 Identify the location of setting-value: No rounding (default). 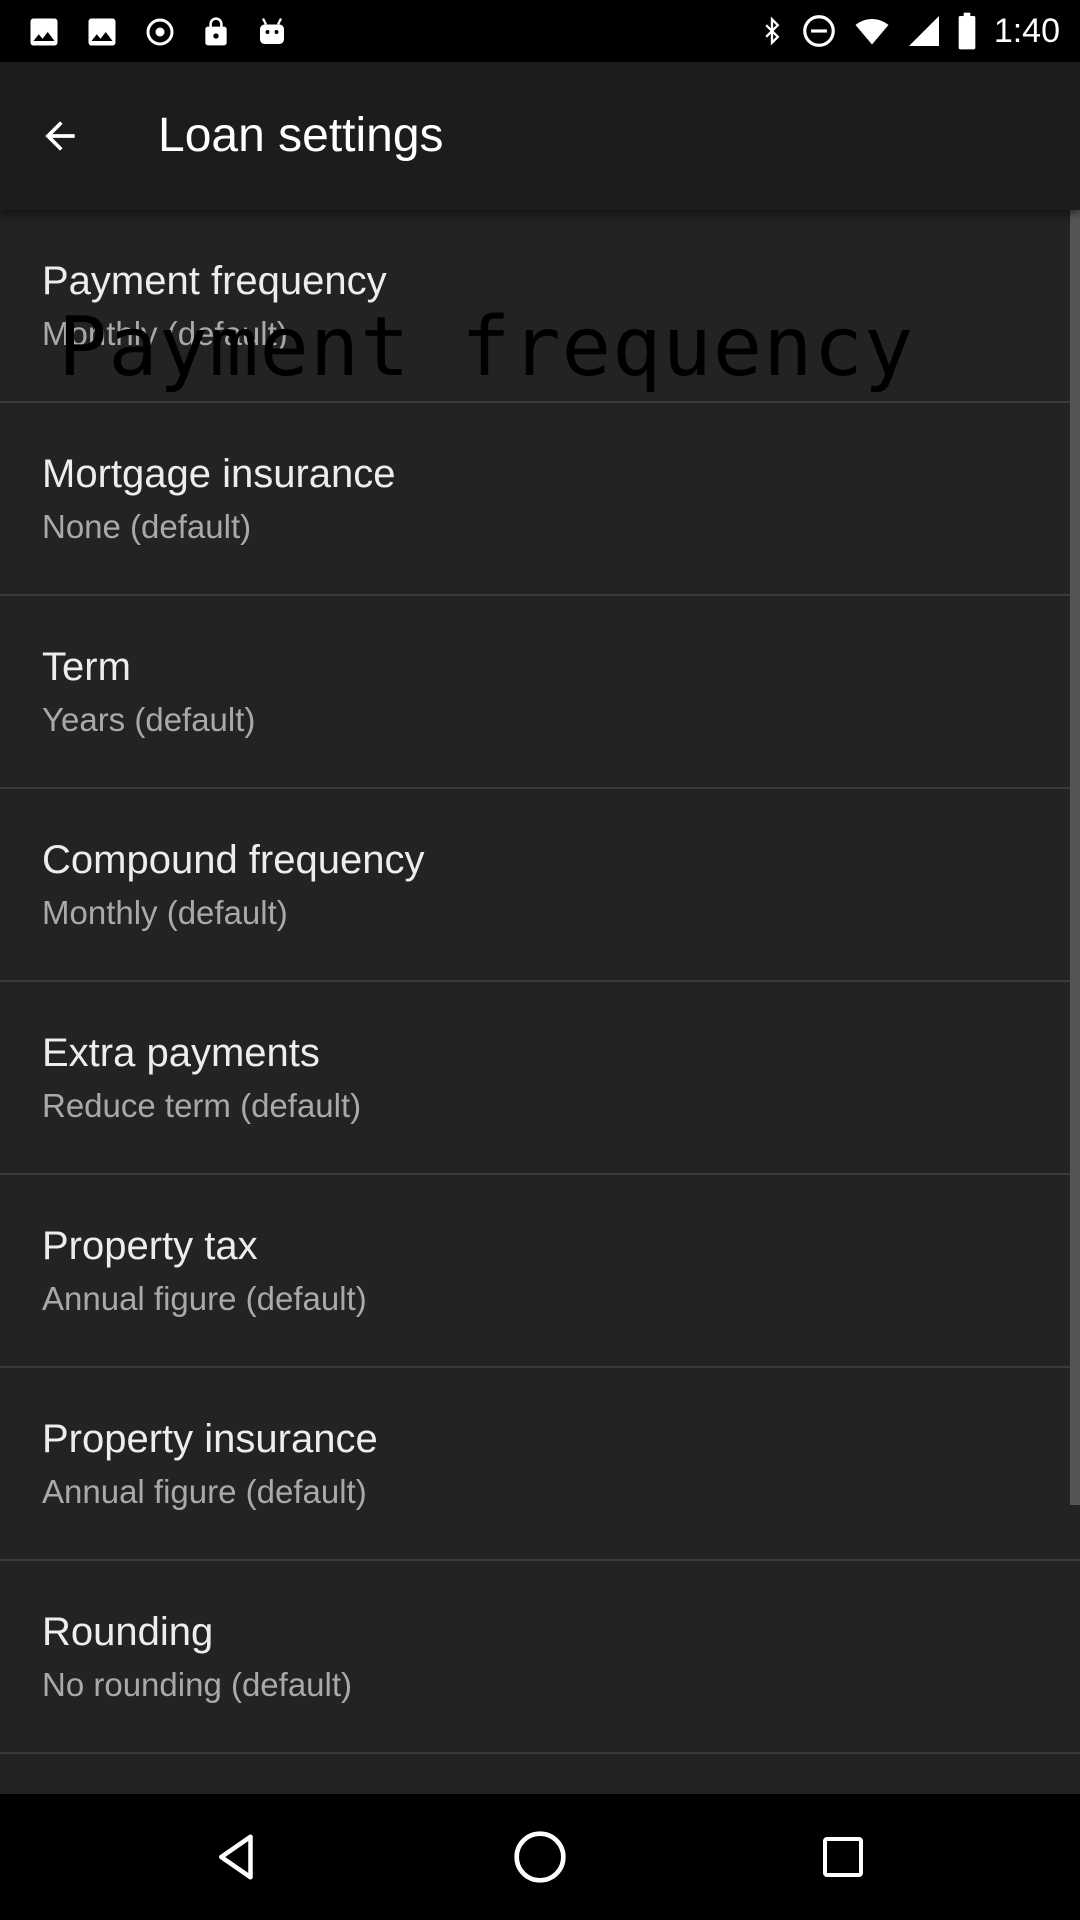
(197, 1684).